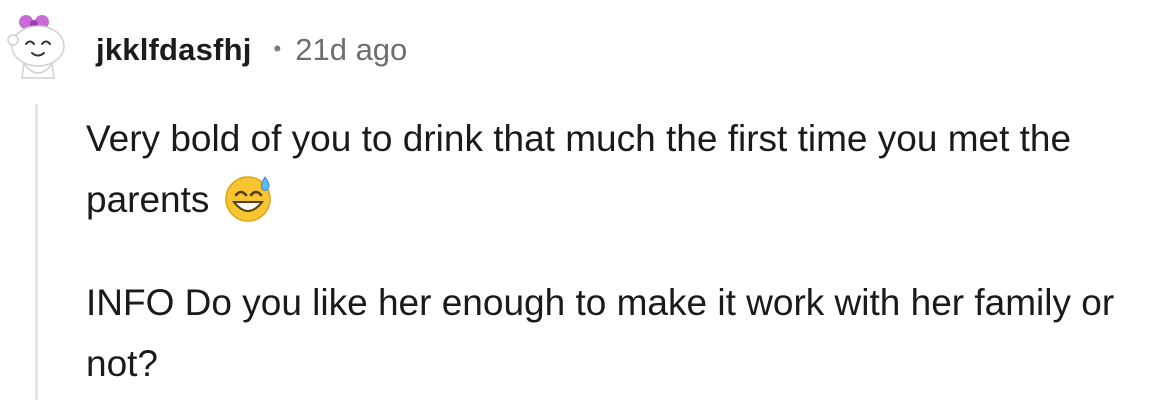 This screenshot has height=400, width=1156. Describe the element at coordinates (351, 50) in the screenshot. I see `comment-timestamp: 21d ago` at that location.